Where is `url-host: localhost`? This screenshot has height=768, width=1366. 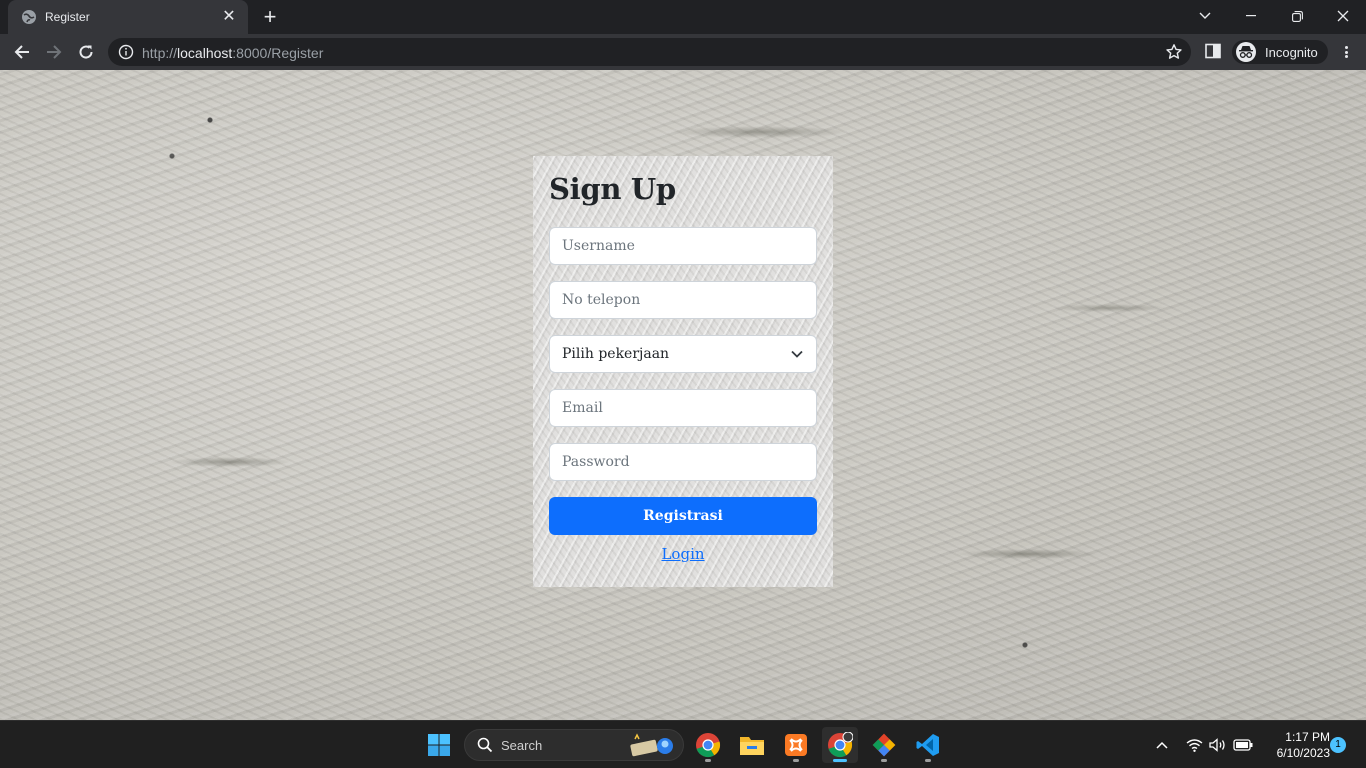 url-host: localhost is located at coordinates (205, 53).